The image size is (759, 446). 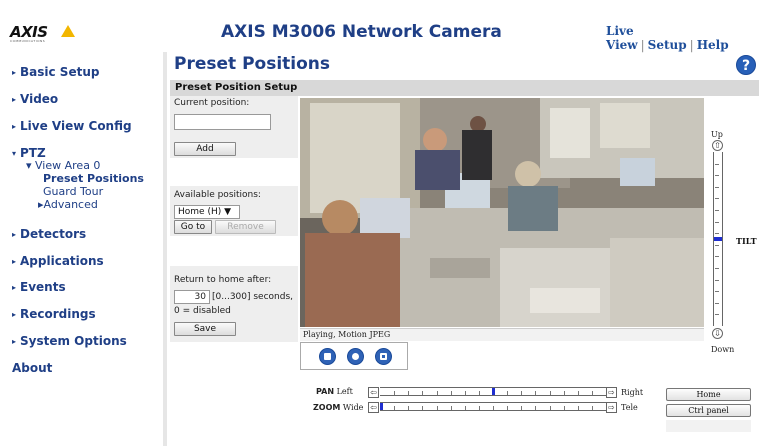 What do you see at coordinates (723, 349) in the screenshot?
I see `tilt-down-label: Down` at bounding box center [723, 349].